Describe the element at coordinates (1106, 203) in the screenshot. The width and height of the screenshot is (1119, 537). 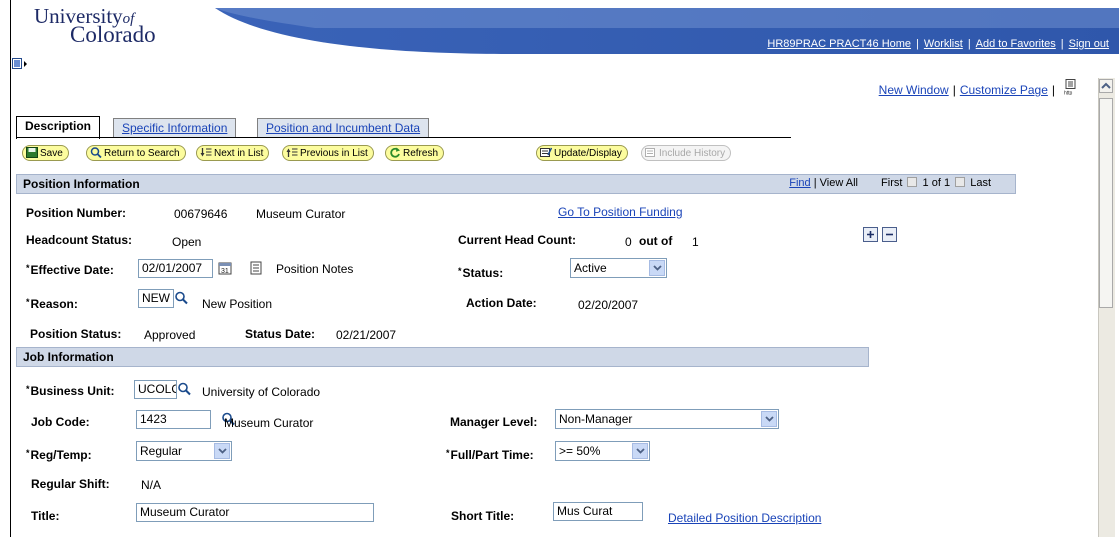
I see `scroll-thumb` at that location.